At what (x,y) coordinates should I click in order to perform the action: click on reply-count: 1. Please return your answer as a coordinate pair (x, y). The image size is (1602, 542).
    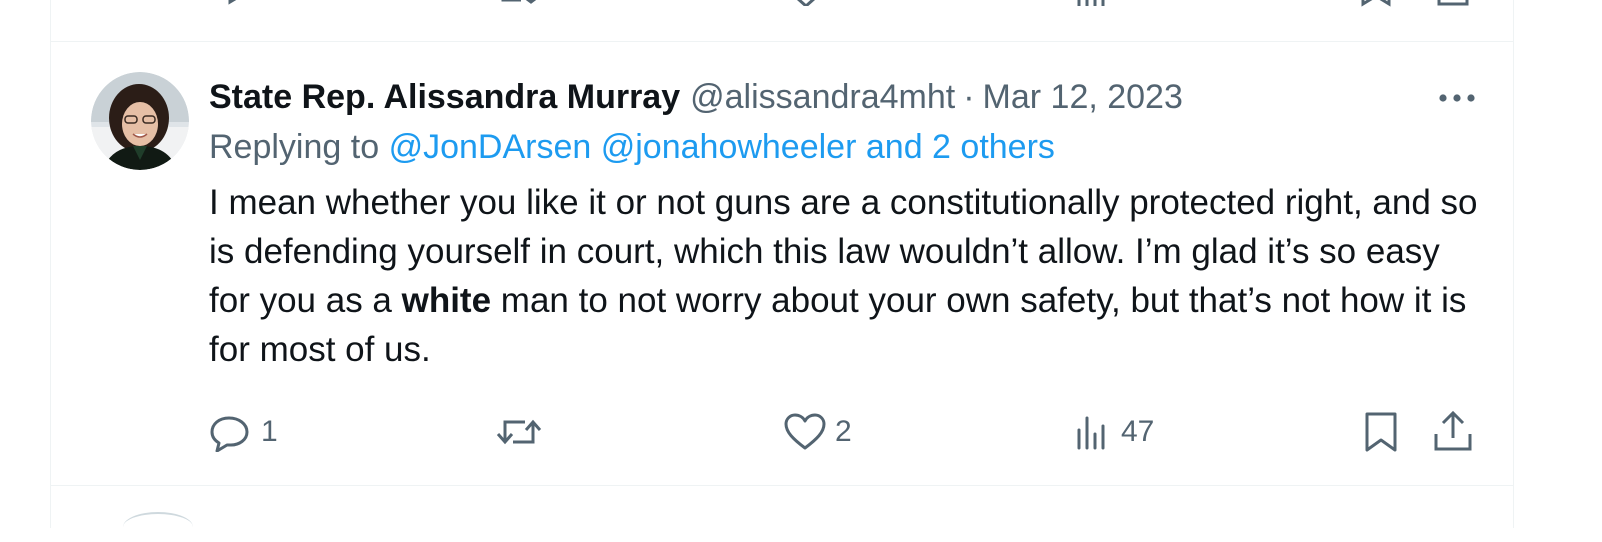
    Looking at the image, I should click on (269, 431).